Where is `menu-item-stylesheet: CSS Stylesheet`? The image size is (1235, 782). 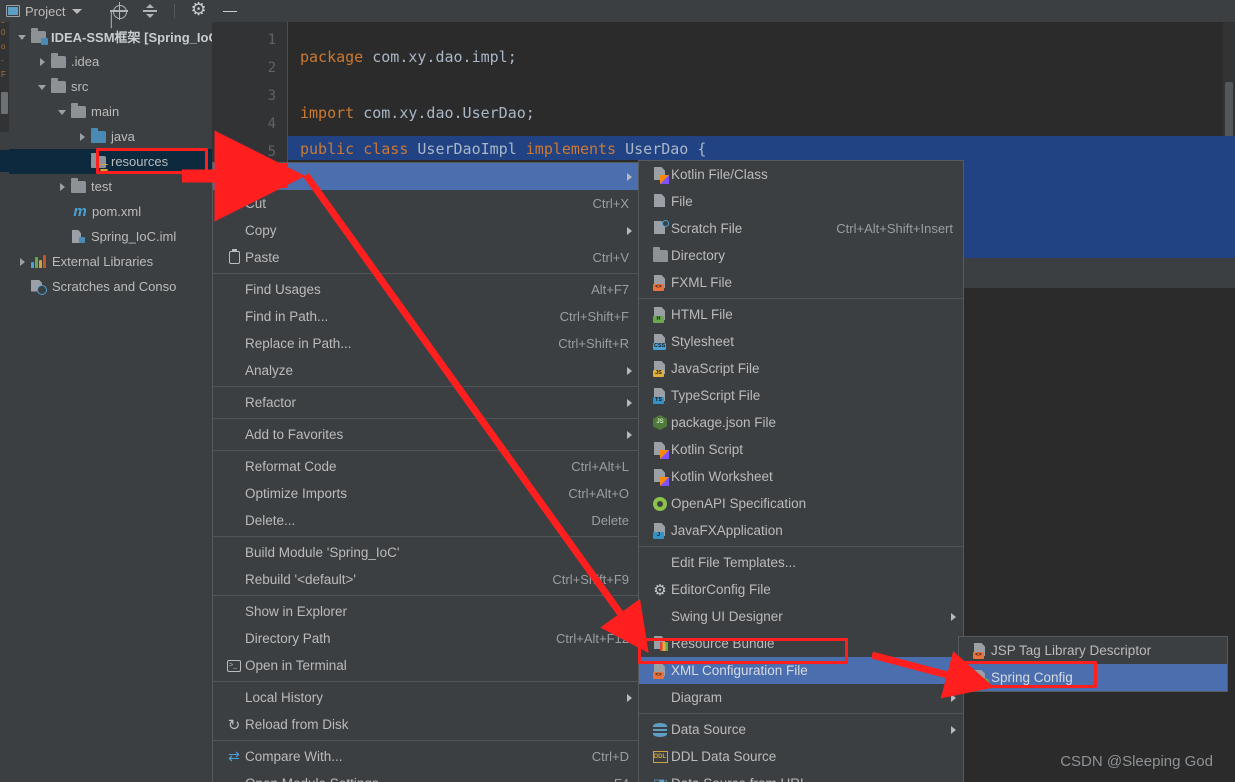 menu-item-stylesheet: CSS Stylesheet is located at coordinates (801, 341).